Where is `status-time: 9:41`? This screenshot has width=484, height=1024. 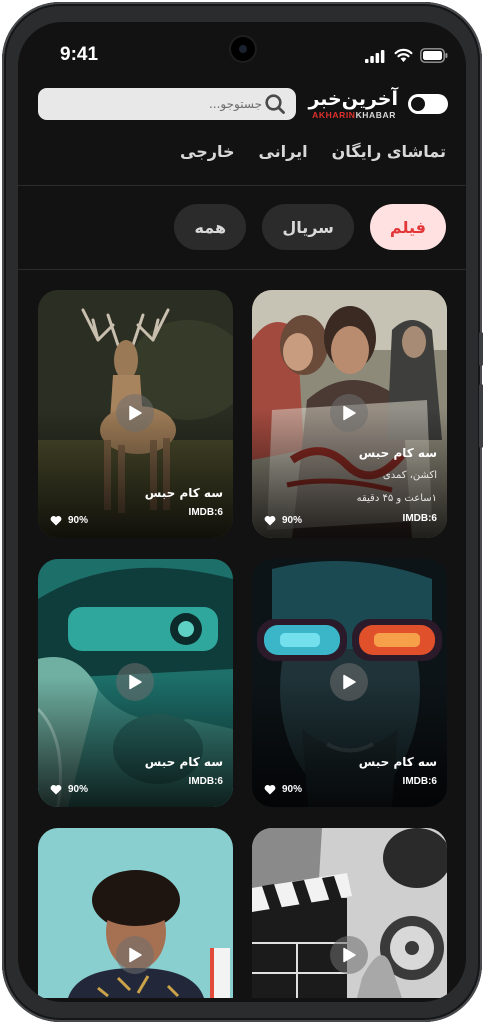 status-time: 9:41 is located at coordinates (79, 54).